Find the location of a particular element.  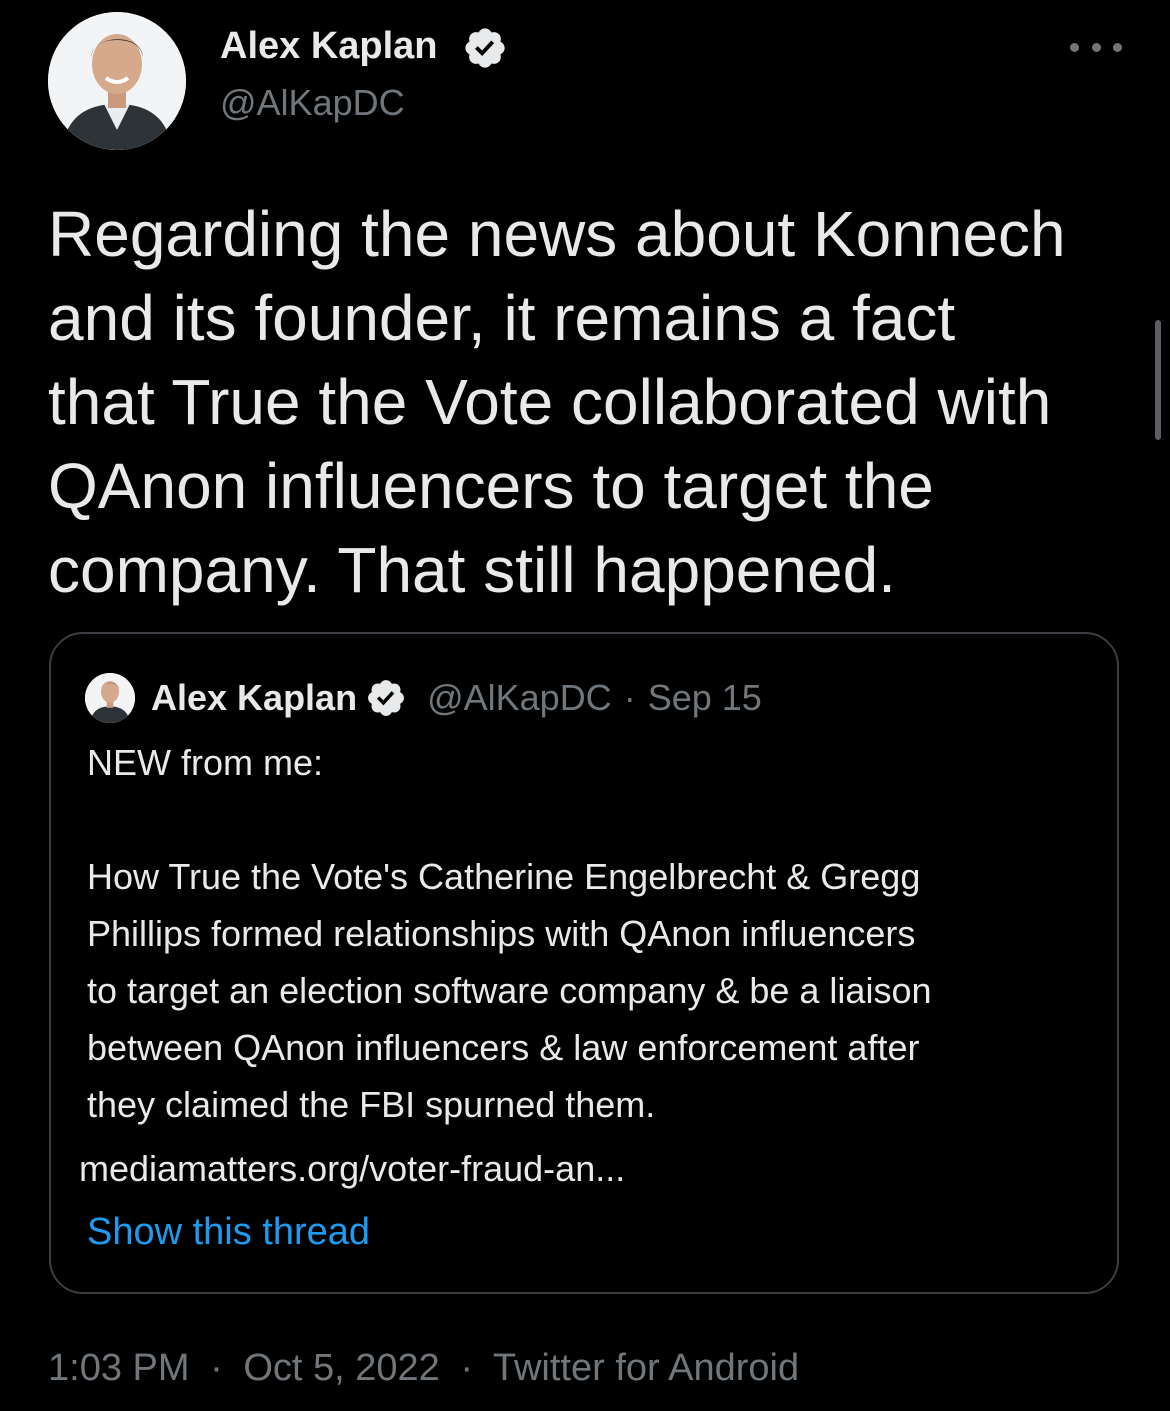

quoted-author-avatar is located at coordinates (110, 698).